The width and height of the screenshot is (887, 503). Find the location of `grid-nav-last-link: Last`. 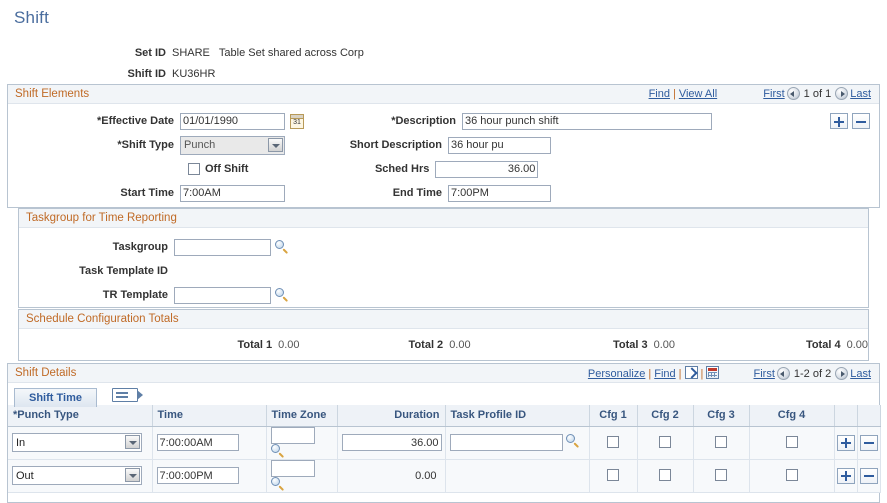

grid-nav-last-link: Last is located at coordinates (860, 374).